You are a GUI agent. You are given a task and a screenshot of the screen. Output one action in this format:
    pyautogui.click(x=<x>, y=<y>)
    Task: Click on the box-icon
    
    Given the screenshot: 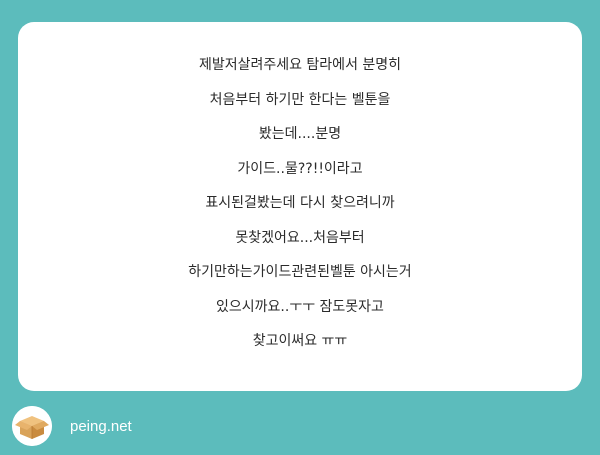 What is the action you would take?
    pyautogui.click(x=32, y=426)
    